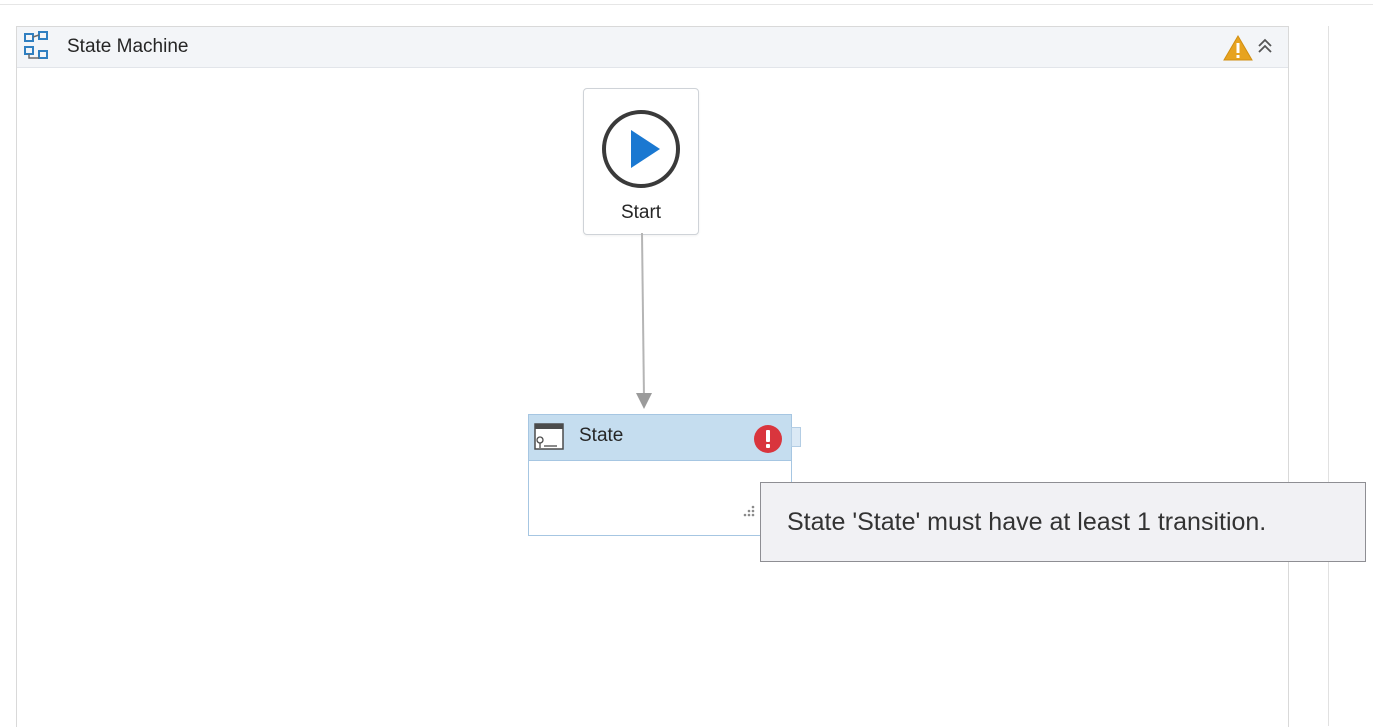 The width and height of the screenshot is (1373, 727). What do you see at coordinates (652, 47) in the screenshot?
I see `state-machine-header: State Machine` at bounding box center [652, 47].